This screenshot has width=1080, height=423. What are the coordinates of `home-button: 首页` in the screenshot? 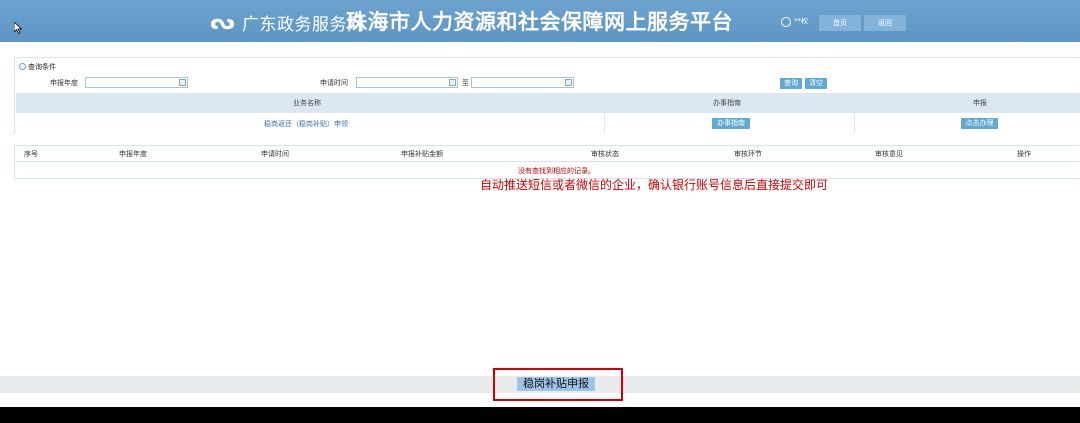 It's located at (840, 23).